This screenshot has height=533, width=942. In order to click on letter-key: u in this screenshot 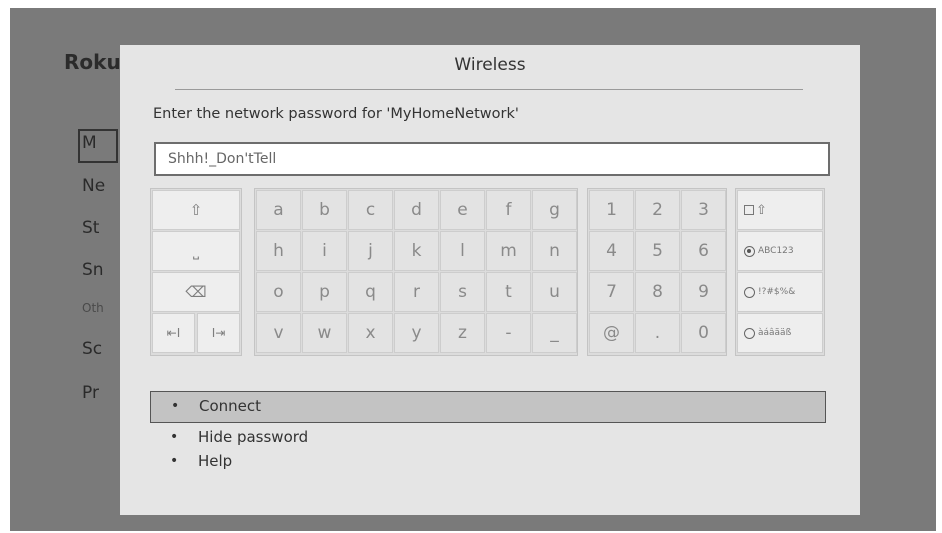, I will do `click(554, 292)`.